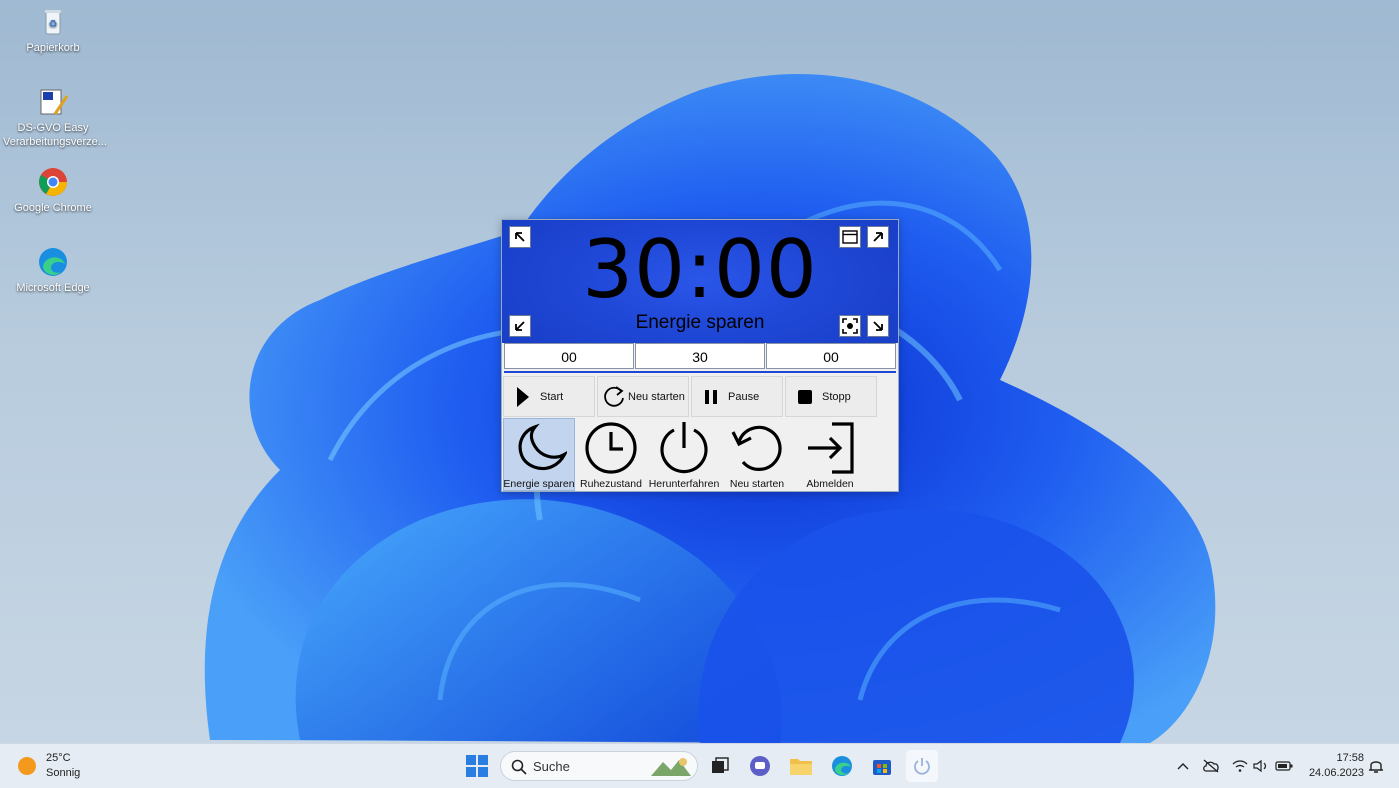  What do you see at coordinates (756, 448) in the screenshot?
I see `restart-icon` at bounding box center [756, 448].